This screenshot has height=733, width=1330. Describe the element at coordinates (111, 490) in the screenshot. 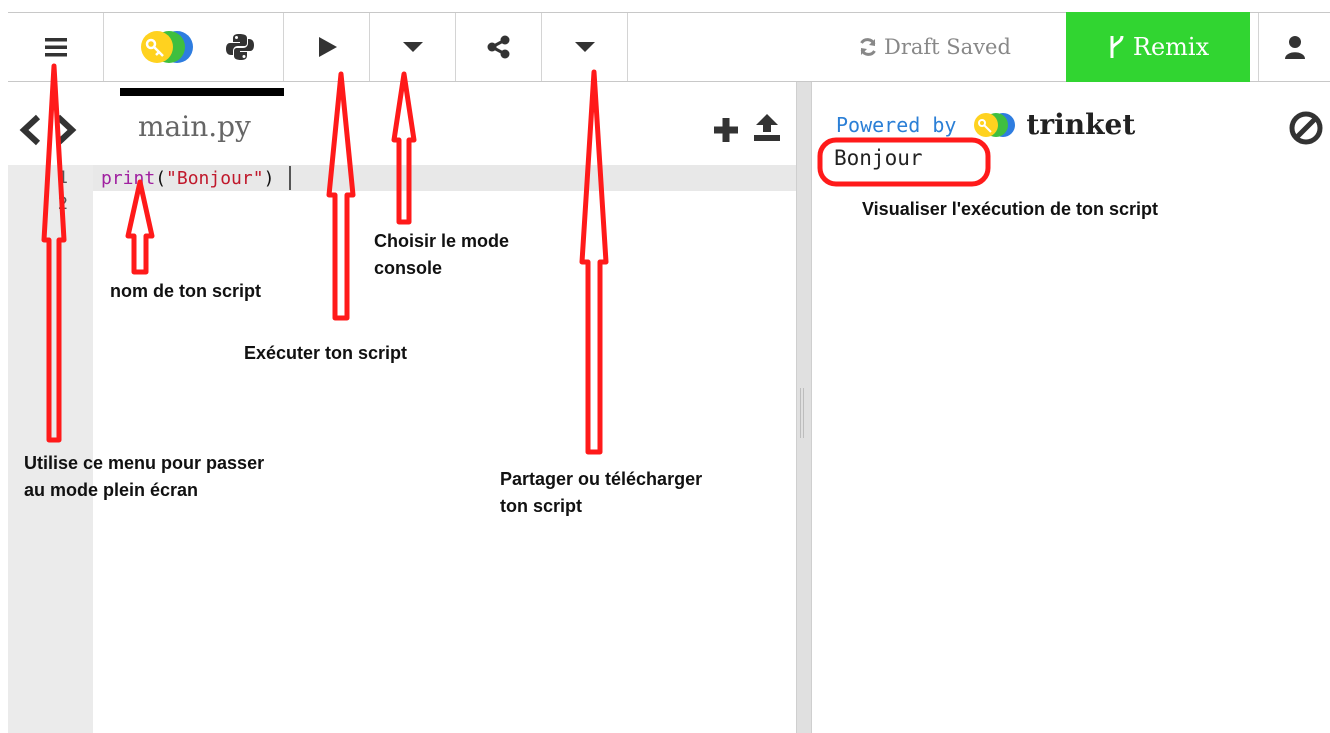

I see `annotation-text: au mode plein écran` at that location.